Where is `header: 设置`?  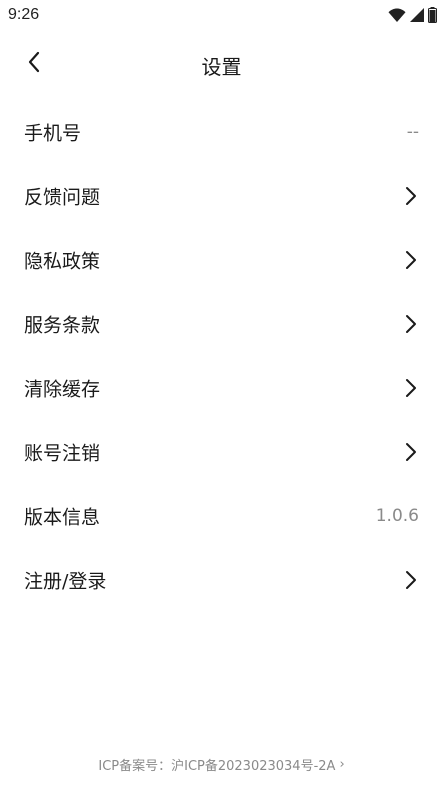
header: 设置 is located at coordinates (221, 64).